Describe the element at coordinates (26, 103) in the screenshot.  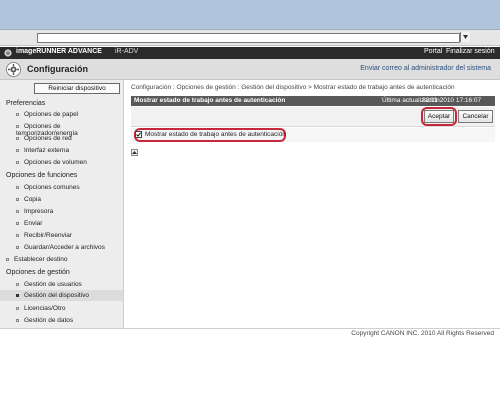
I see `sidebar-heading-preferences: Preferencias` at that location.